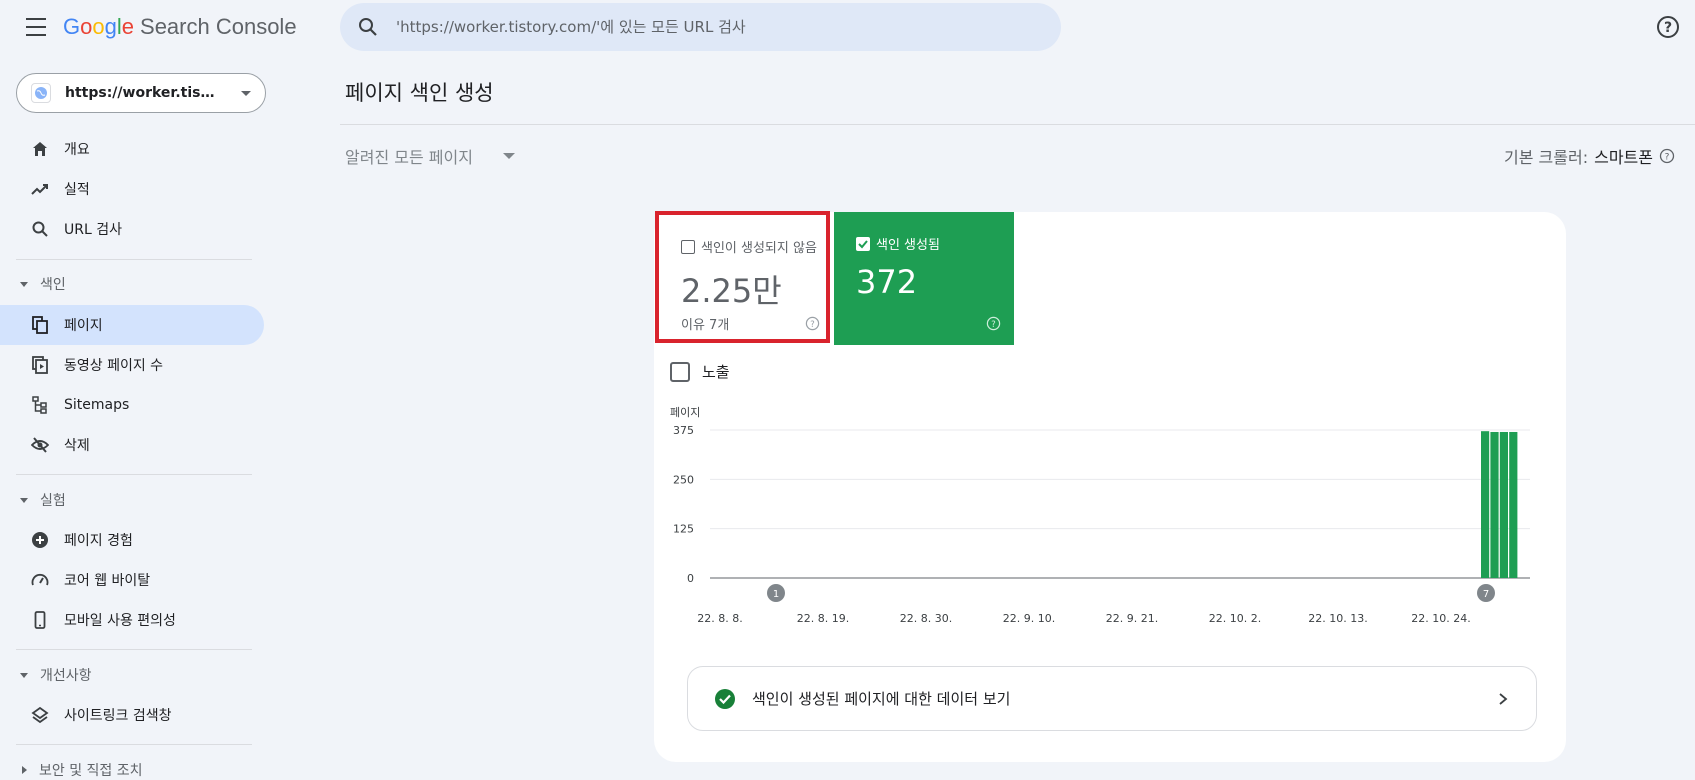 This screenshot has width=1695, height=780. Describe the element at coordinates (40, 715) in the screenshot. I see `layers-icon` at that location.